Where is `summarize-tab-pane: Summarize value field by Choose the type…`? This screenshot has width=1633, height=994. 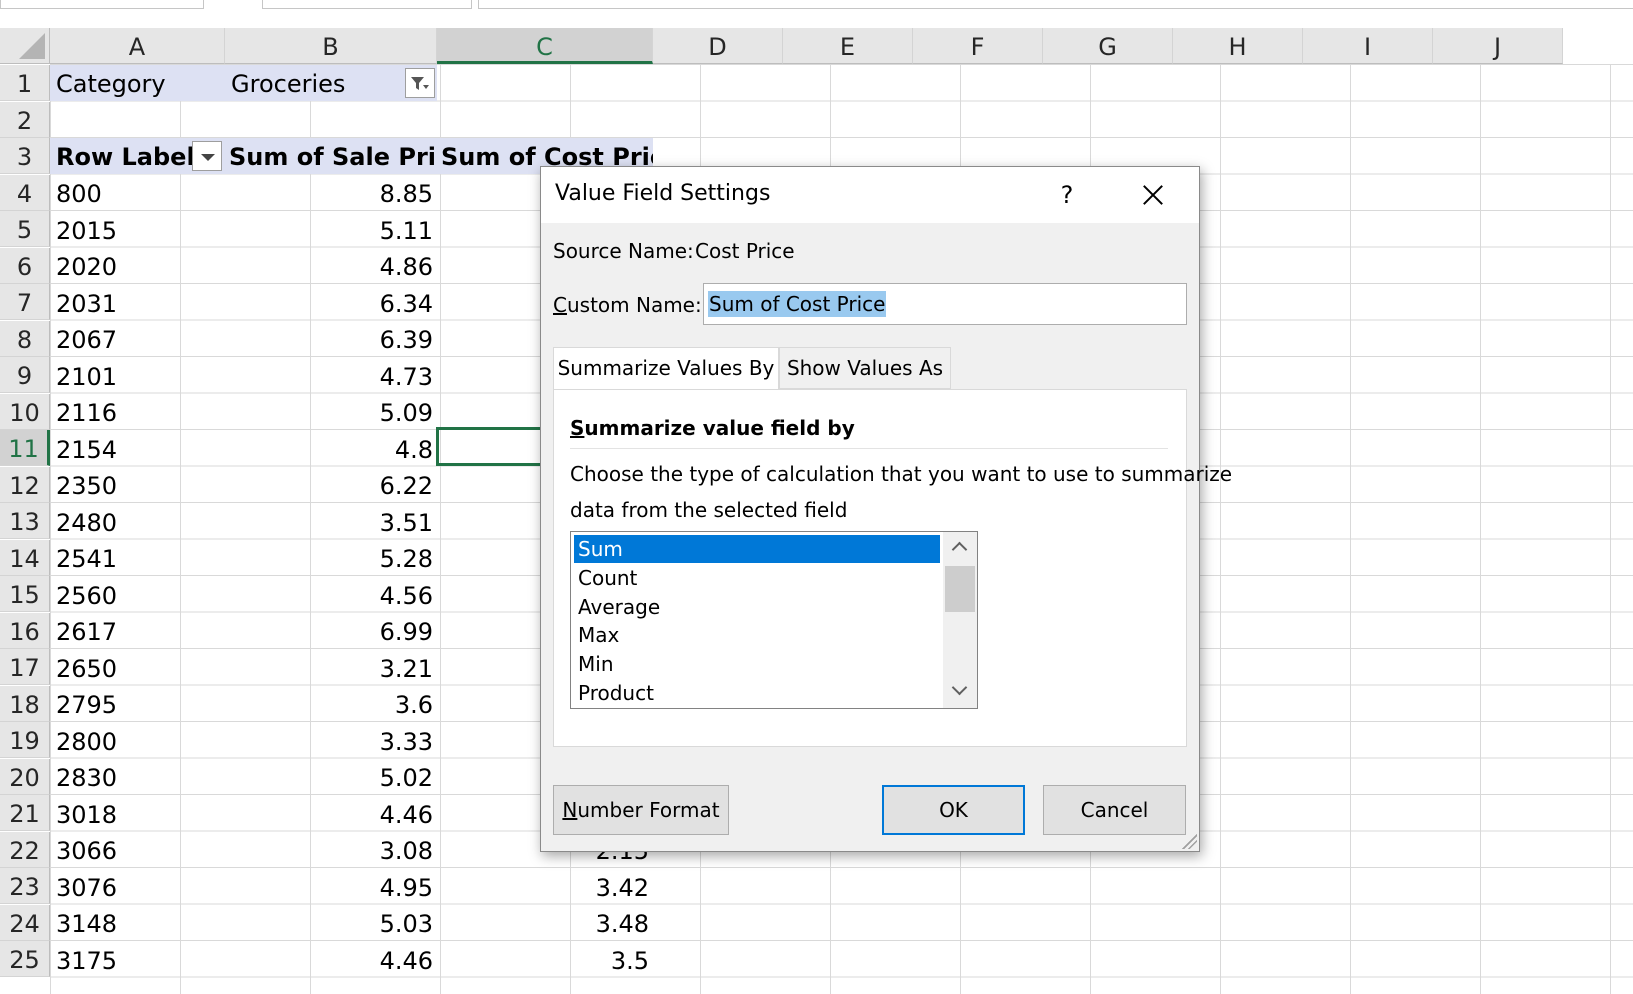
summarize-tab-pane: Summarize value field by Choose the type… is located at coordinates (892, 568).